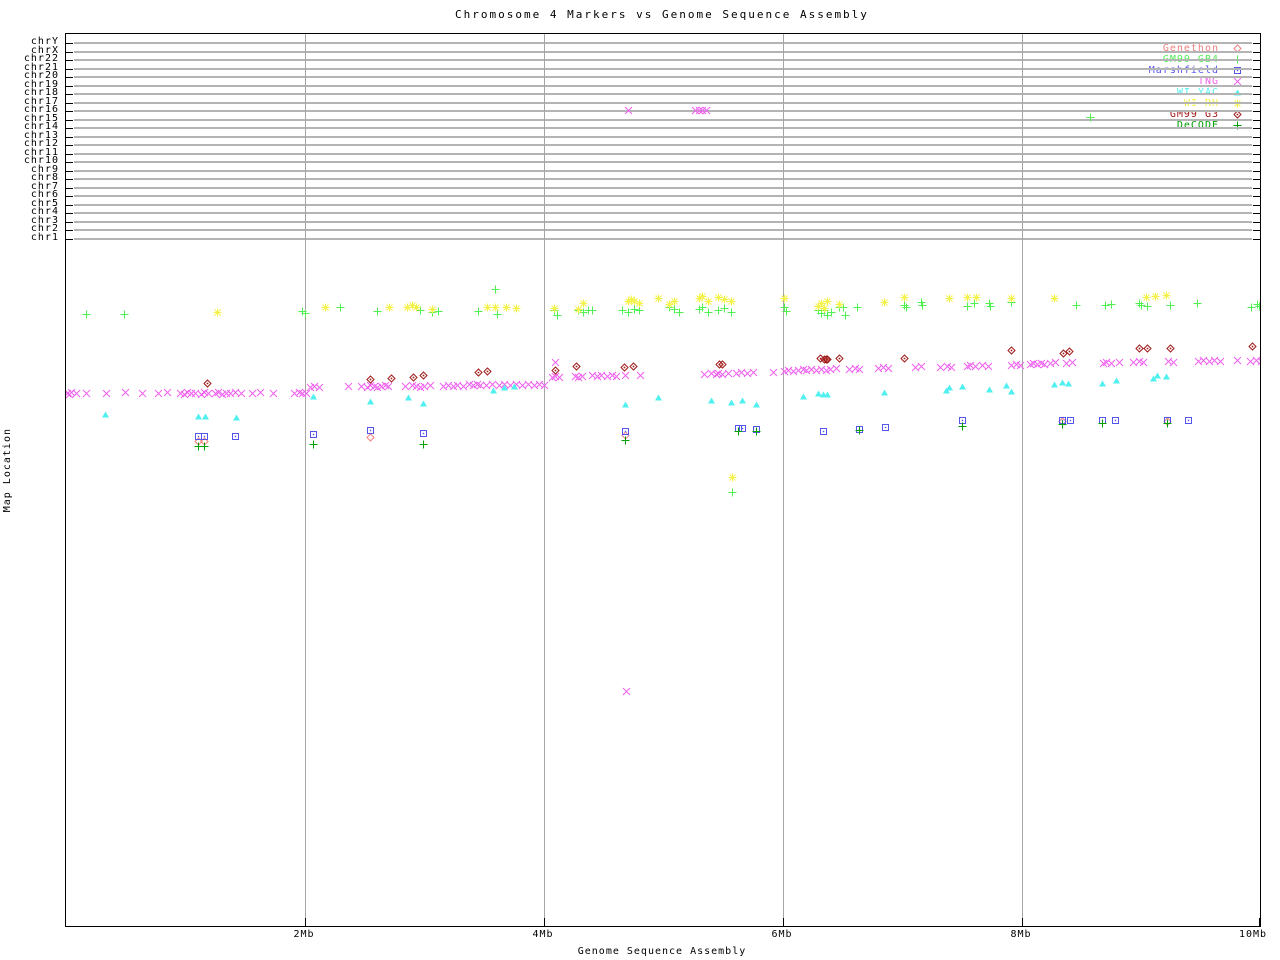 The image size is (1280, 960). What do you see at coordinates (7, 470) in the screenshot?
I see `y-axis-title-text: Map Location` at bounding box center [7, 470].